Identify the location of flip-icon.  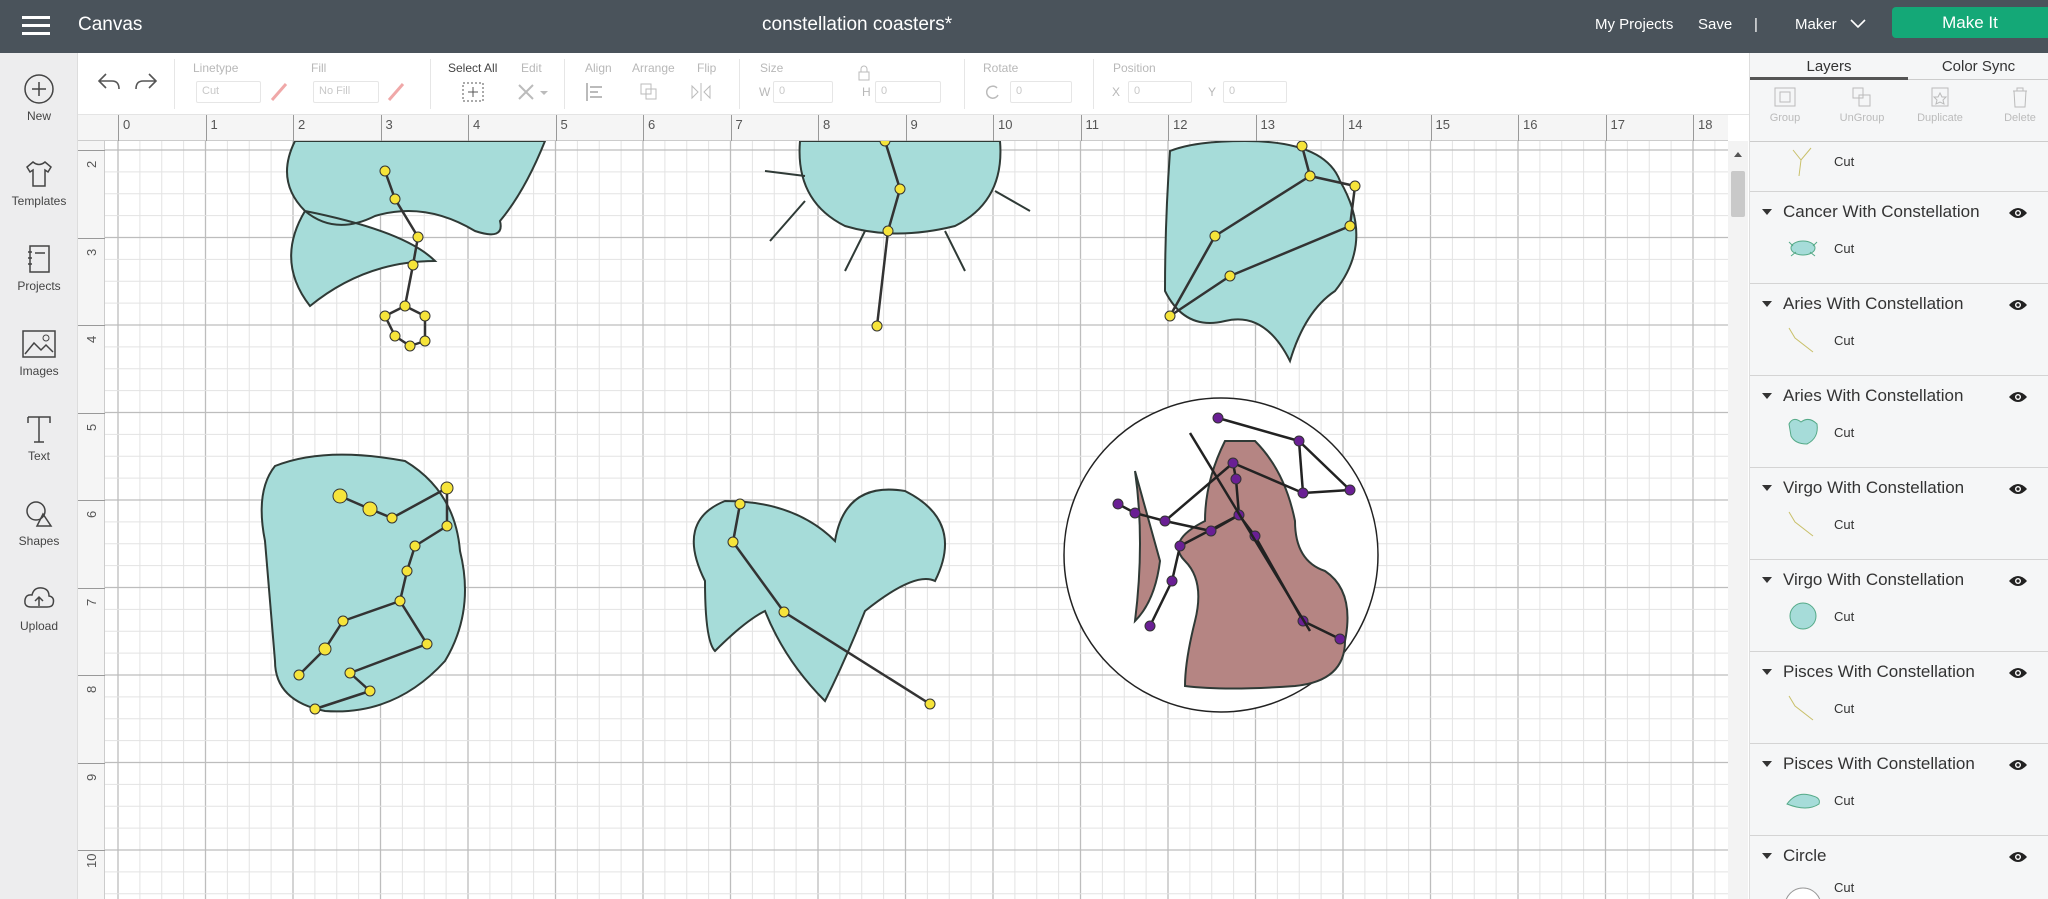
(707, 92).